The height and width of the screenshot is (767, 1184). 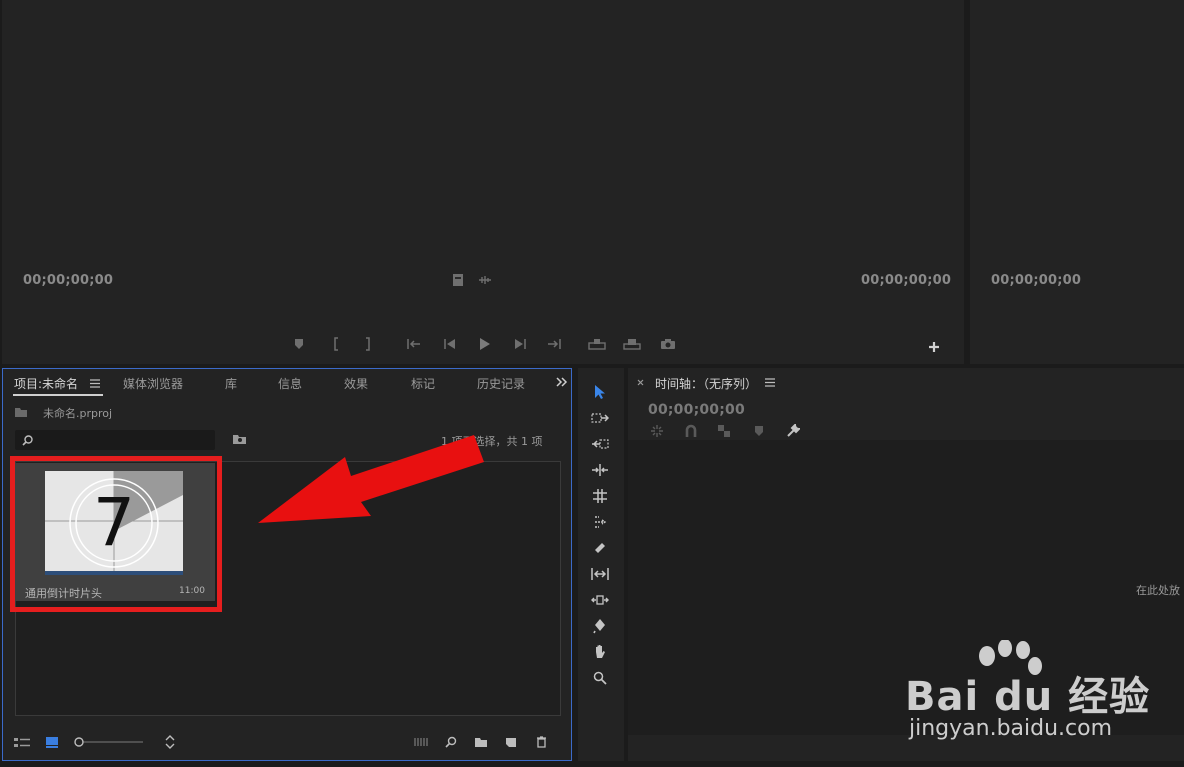 I want to click on slide-tool-icon, so click(x=600, y=600).